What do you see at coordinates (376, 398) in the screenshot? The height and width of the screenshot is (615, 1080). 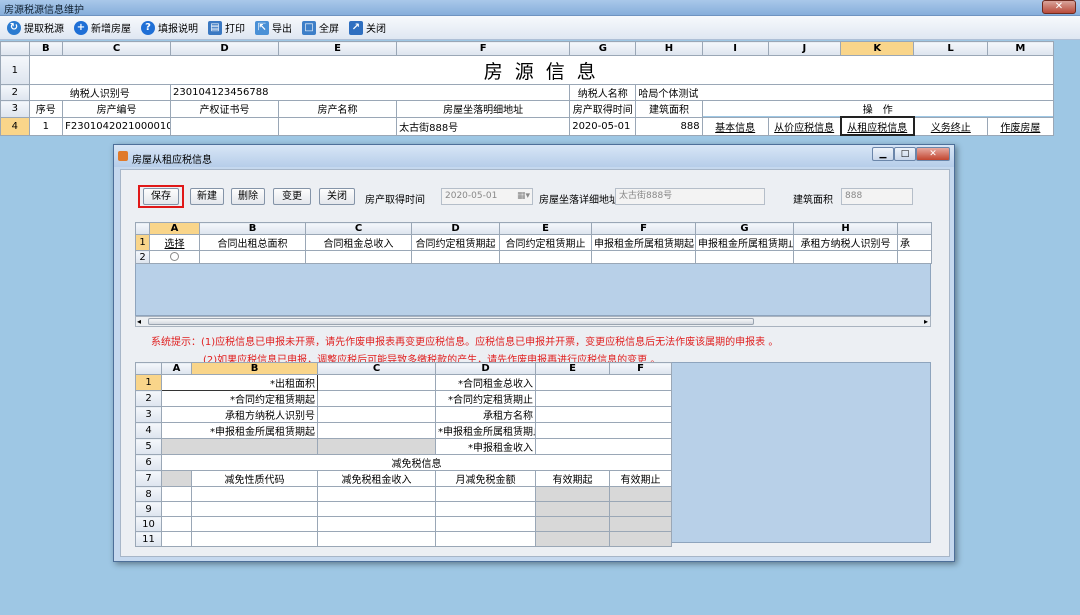 I see `lease-start-input` at bounding box center [376, 398].